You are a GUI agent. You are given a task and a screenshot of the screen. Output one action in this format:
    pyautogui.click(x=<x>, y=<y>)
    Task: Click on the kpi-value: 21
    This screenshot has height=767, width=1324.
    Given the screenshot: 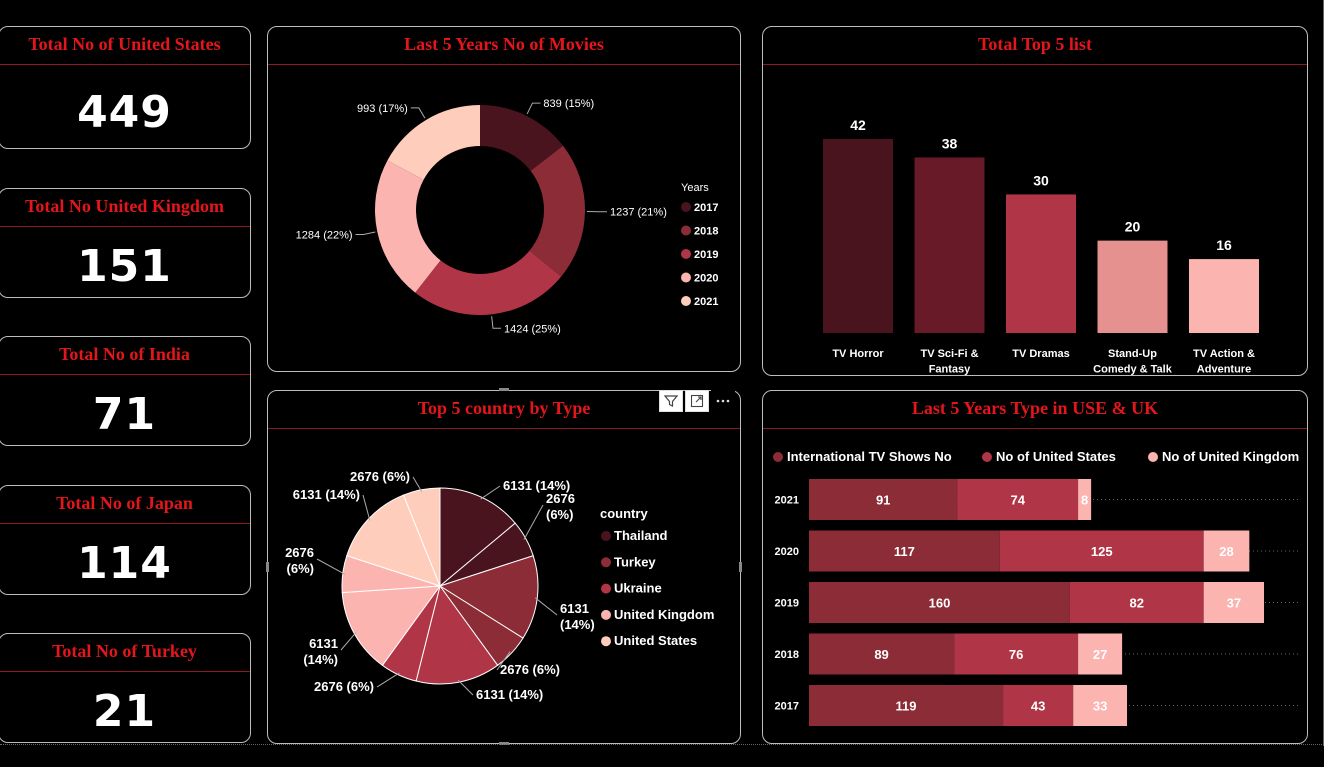 What is the action you would take?
    pyautogui.click(x=124, y=711)
    